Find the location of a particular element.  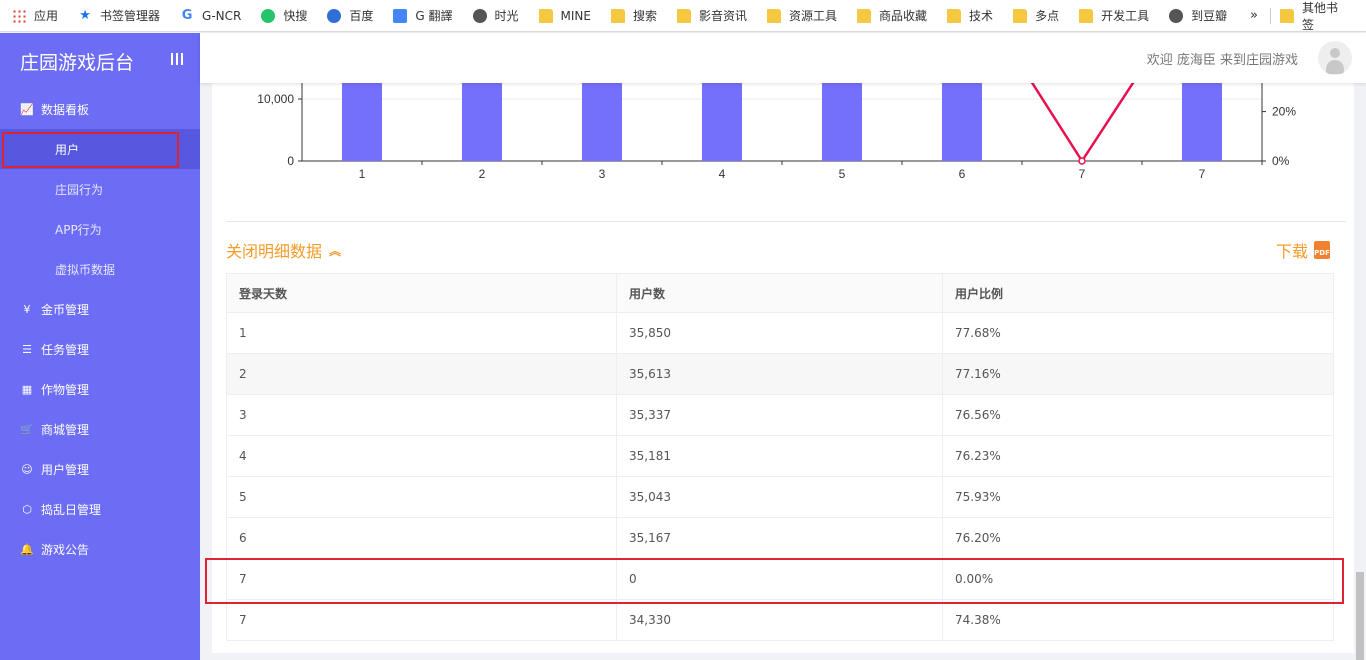

page-scrollbar is located at coordinates (1360, 616).